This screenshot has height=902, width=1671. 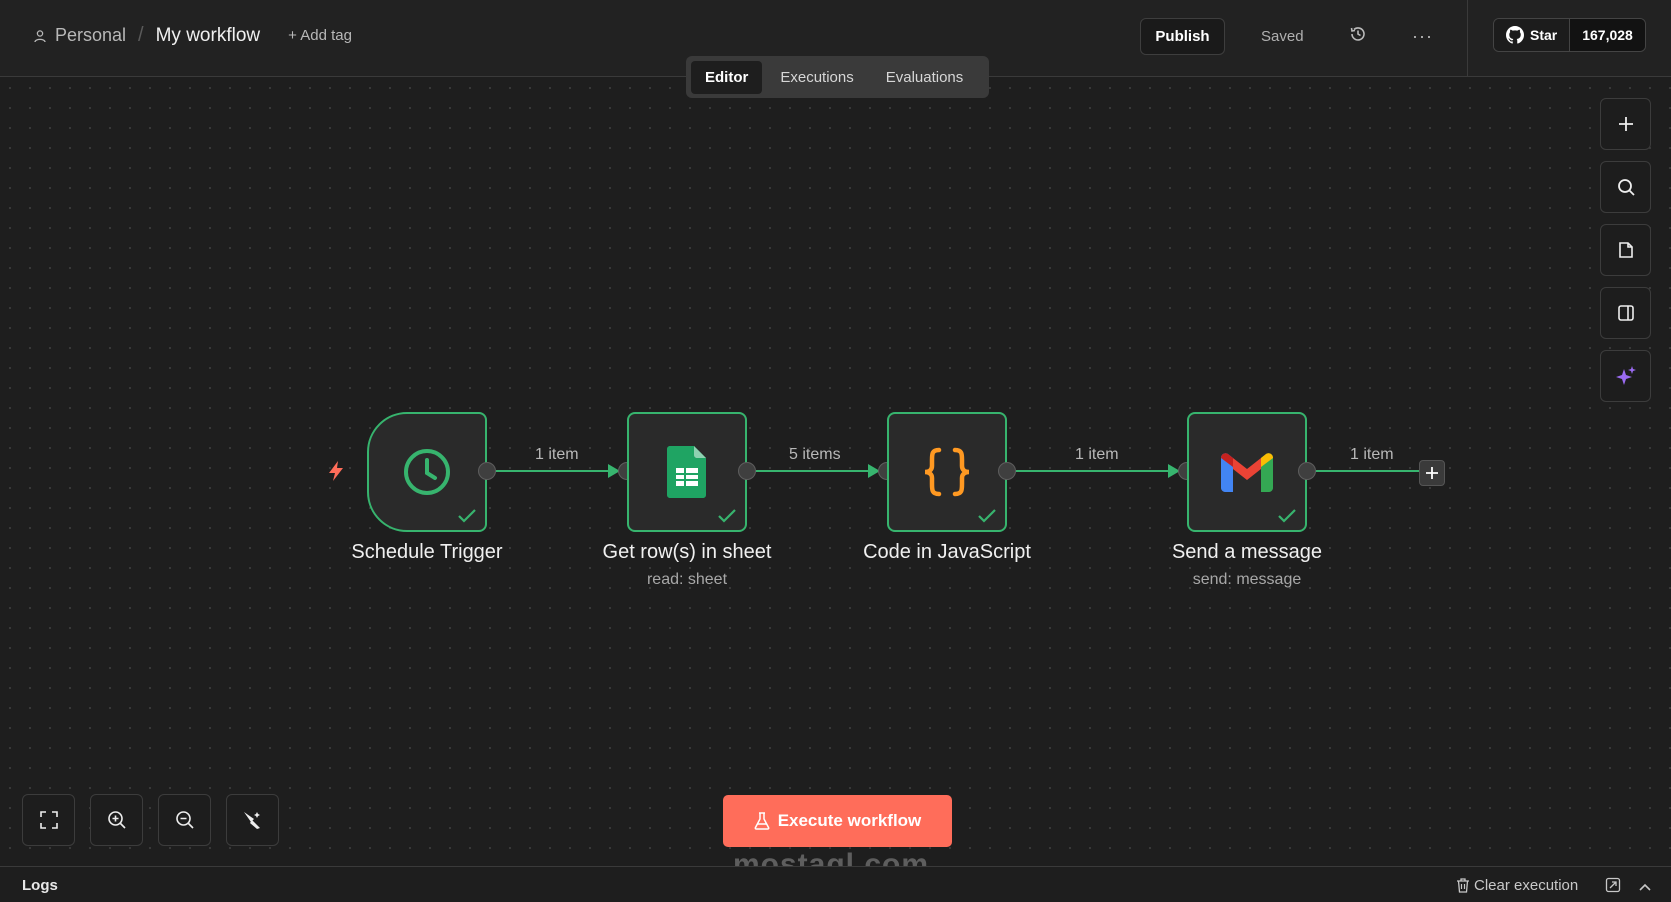 I want to click on broom-icon, so click(x=251, y=820).